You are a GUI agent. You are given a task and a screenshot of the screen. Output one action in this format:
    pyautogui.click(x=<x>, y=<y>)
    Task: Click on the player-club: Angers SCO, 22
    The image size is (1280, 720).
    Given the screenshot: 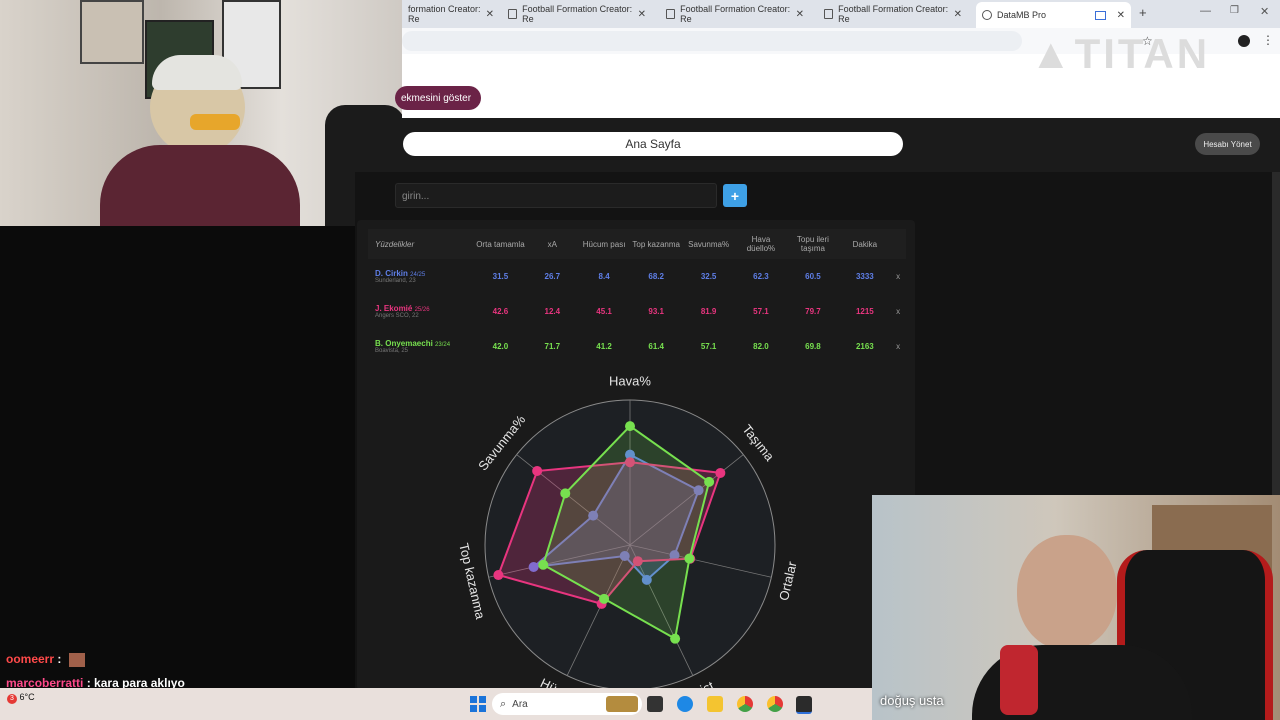 What is the action you would take?
    pyautogui.click(x=397, y=316)
    